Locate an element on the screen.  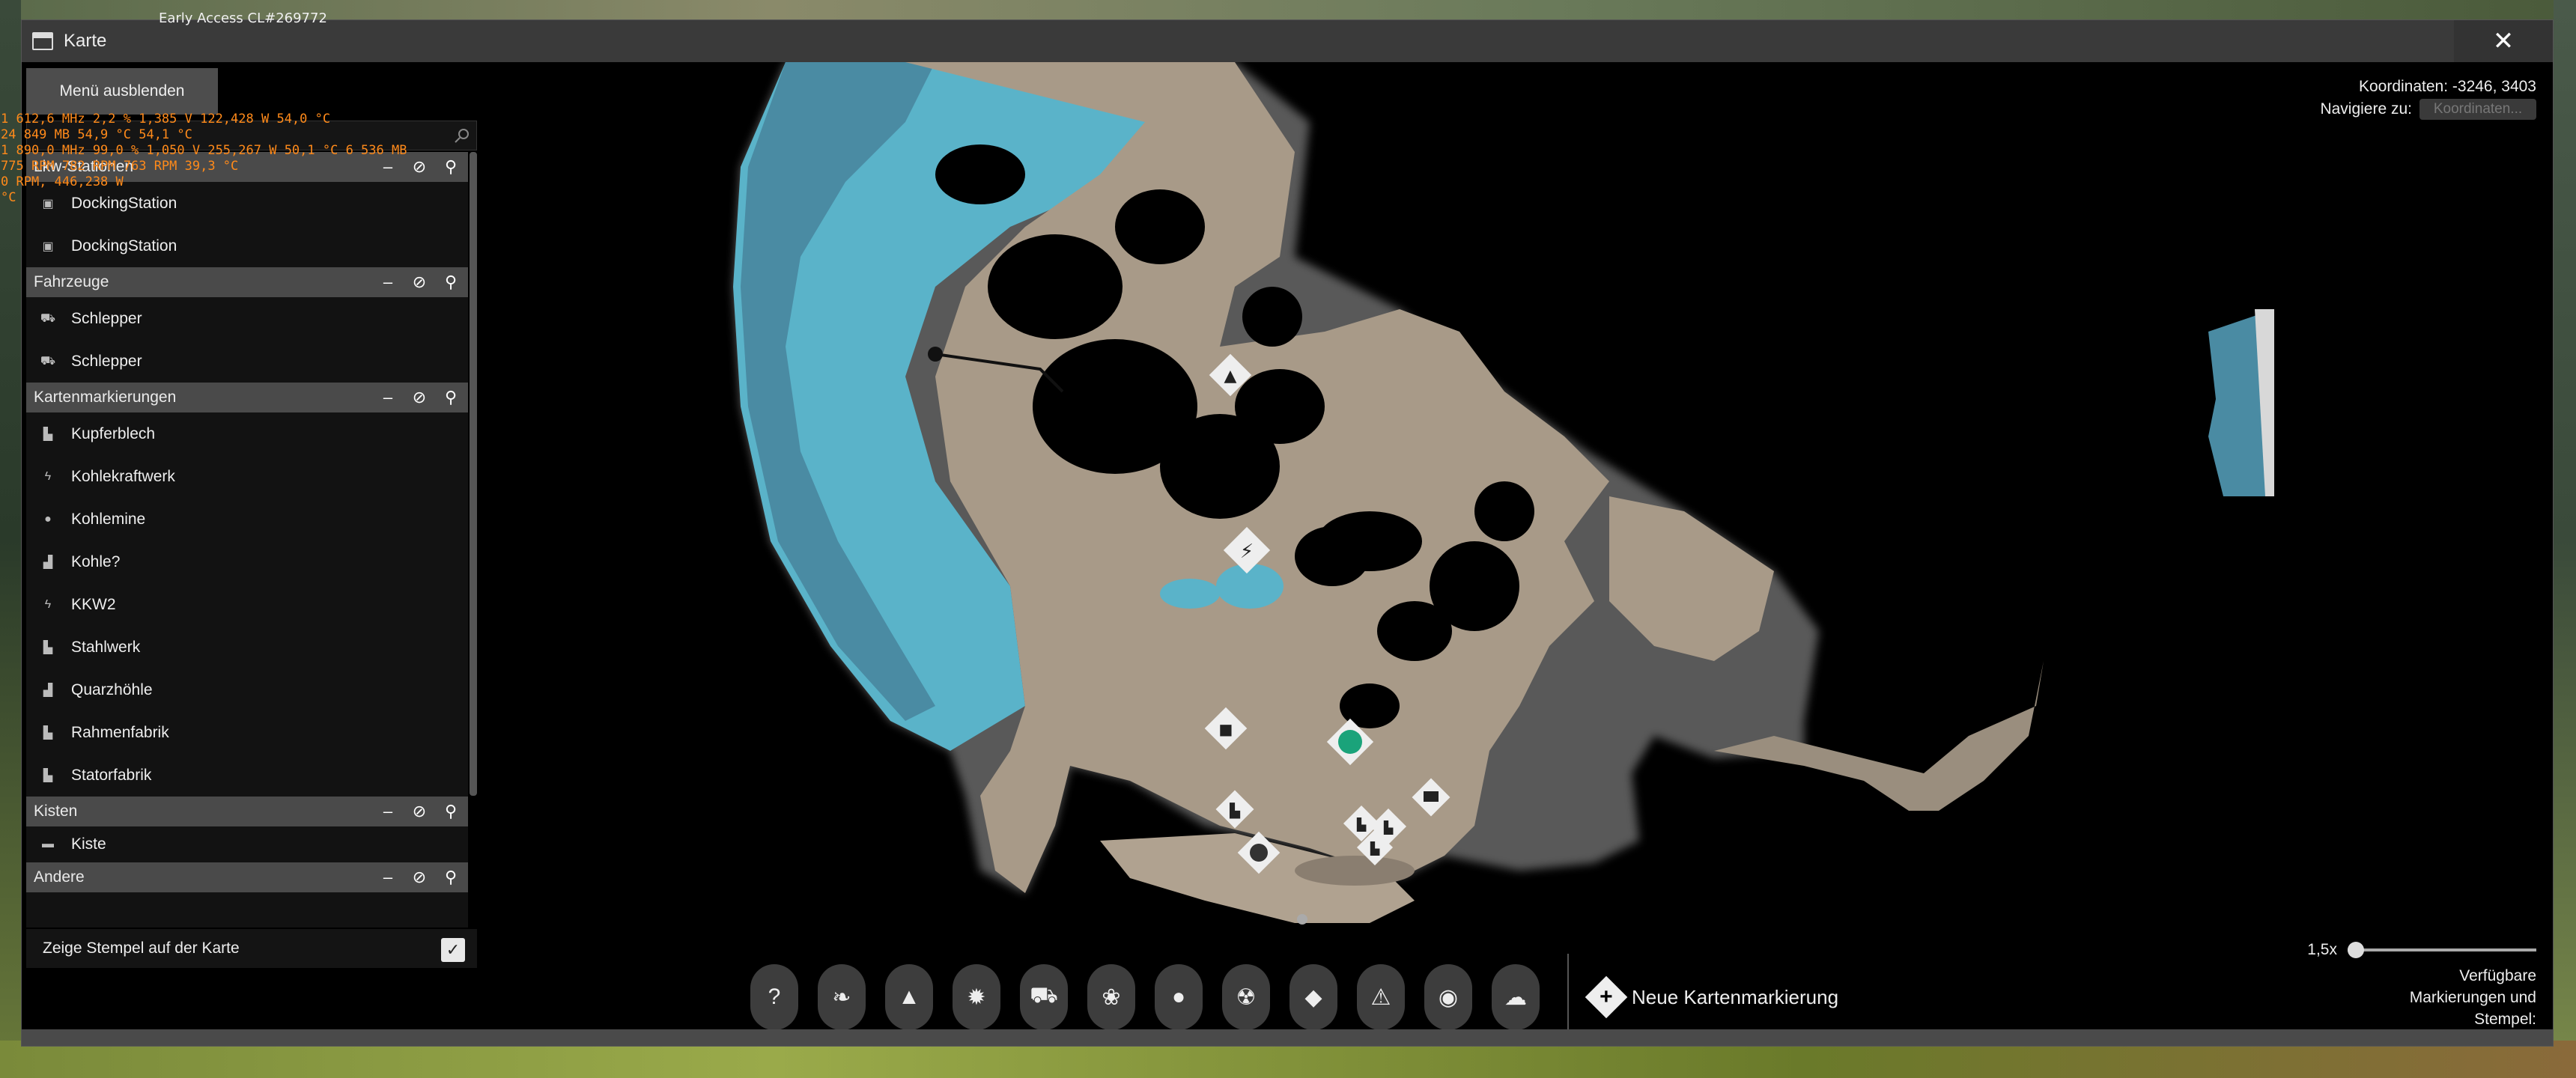
stamp-button: ☢ is located at coordinates (1246, 997).